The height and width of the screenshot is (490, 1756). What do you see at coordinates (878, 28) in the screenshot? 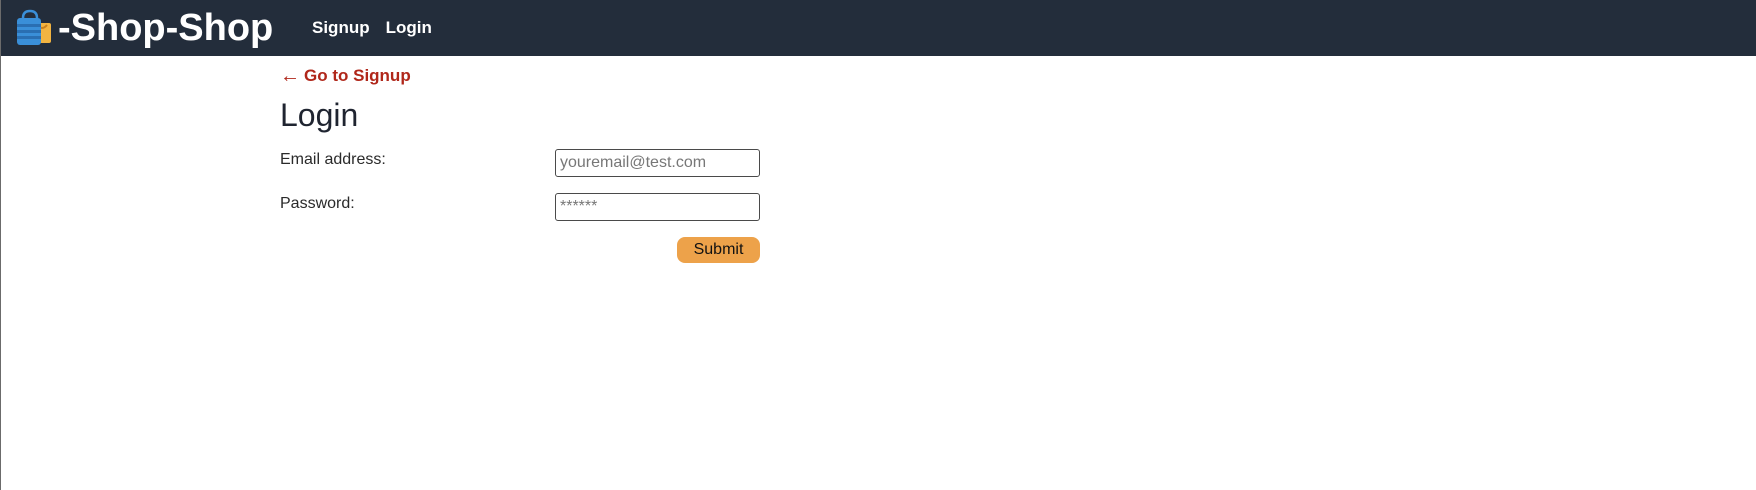
I see `navbar: -Shop-Shop Signup Login` at bounding box center [878, 28].